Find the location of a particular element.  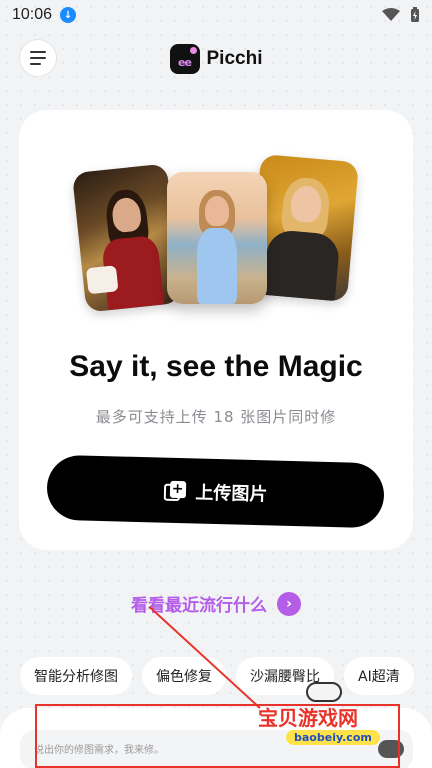

battery-charging-icon is located at coordinates (415, 14).